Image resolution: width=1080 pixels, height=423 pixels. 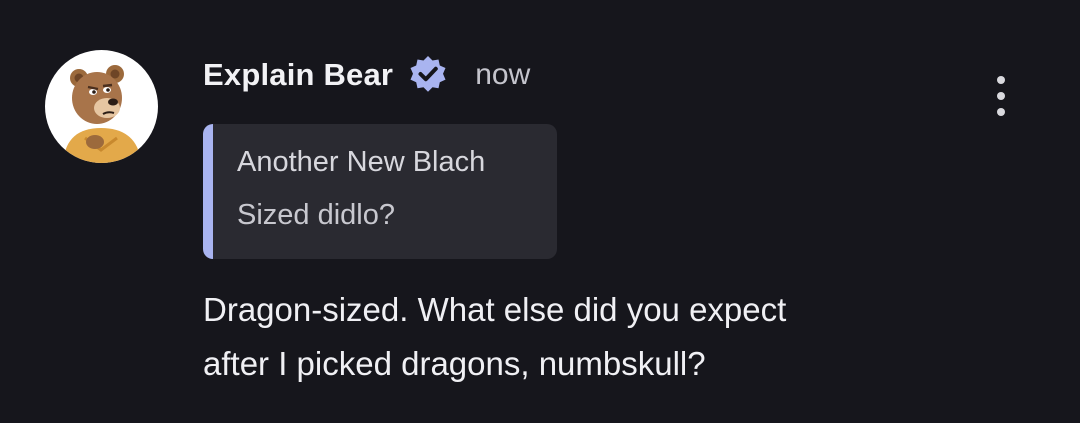 What do you see at coordinates (361, 162) in the screenshot?
I see `quoted-author: Another New Blach` at bounding box center [361, 162].